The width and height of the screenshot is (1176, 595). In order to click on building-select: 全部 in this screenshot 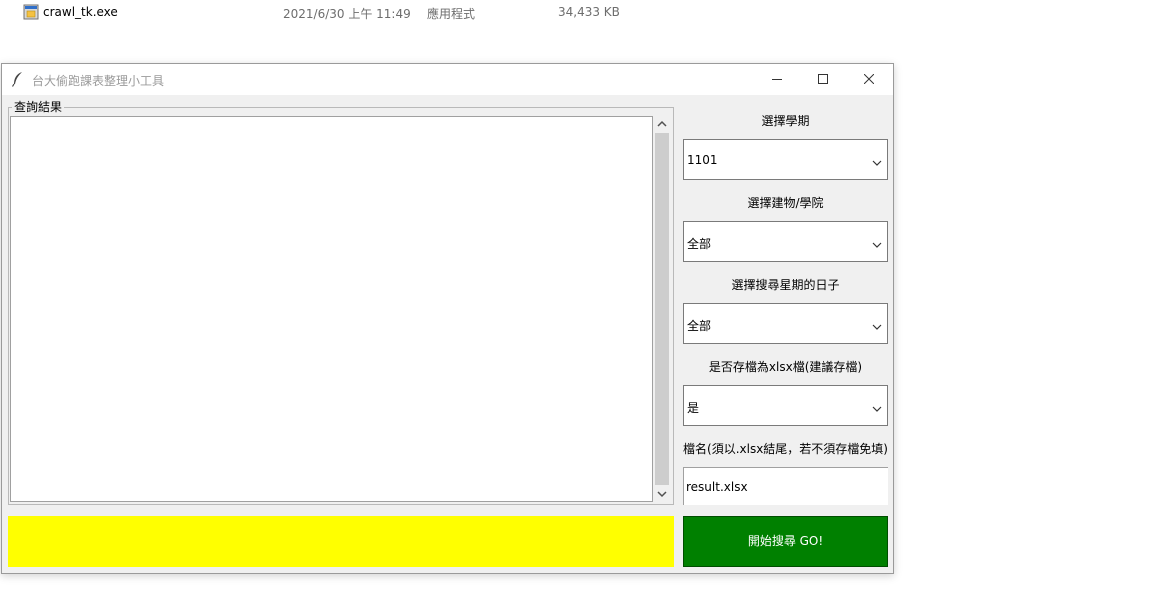, I will do `click(785, 241)`.